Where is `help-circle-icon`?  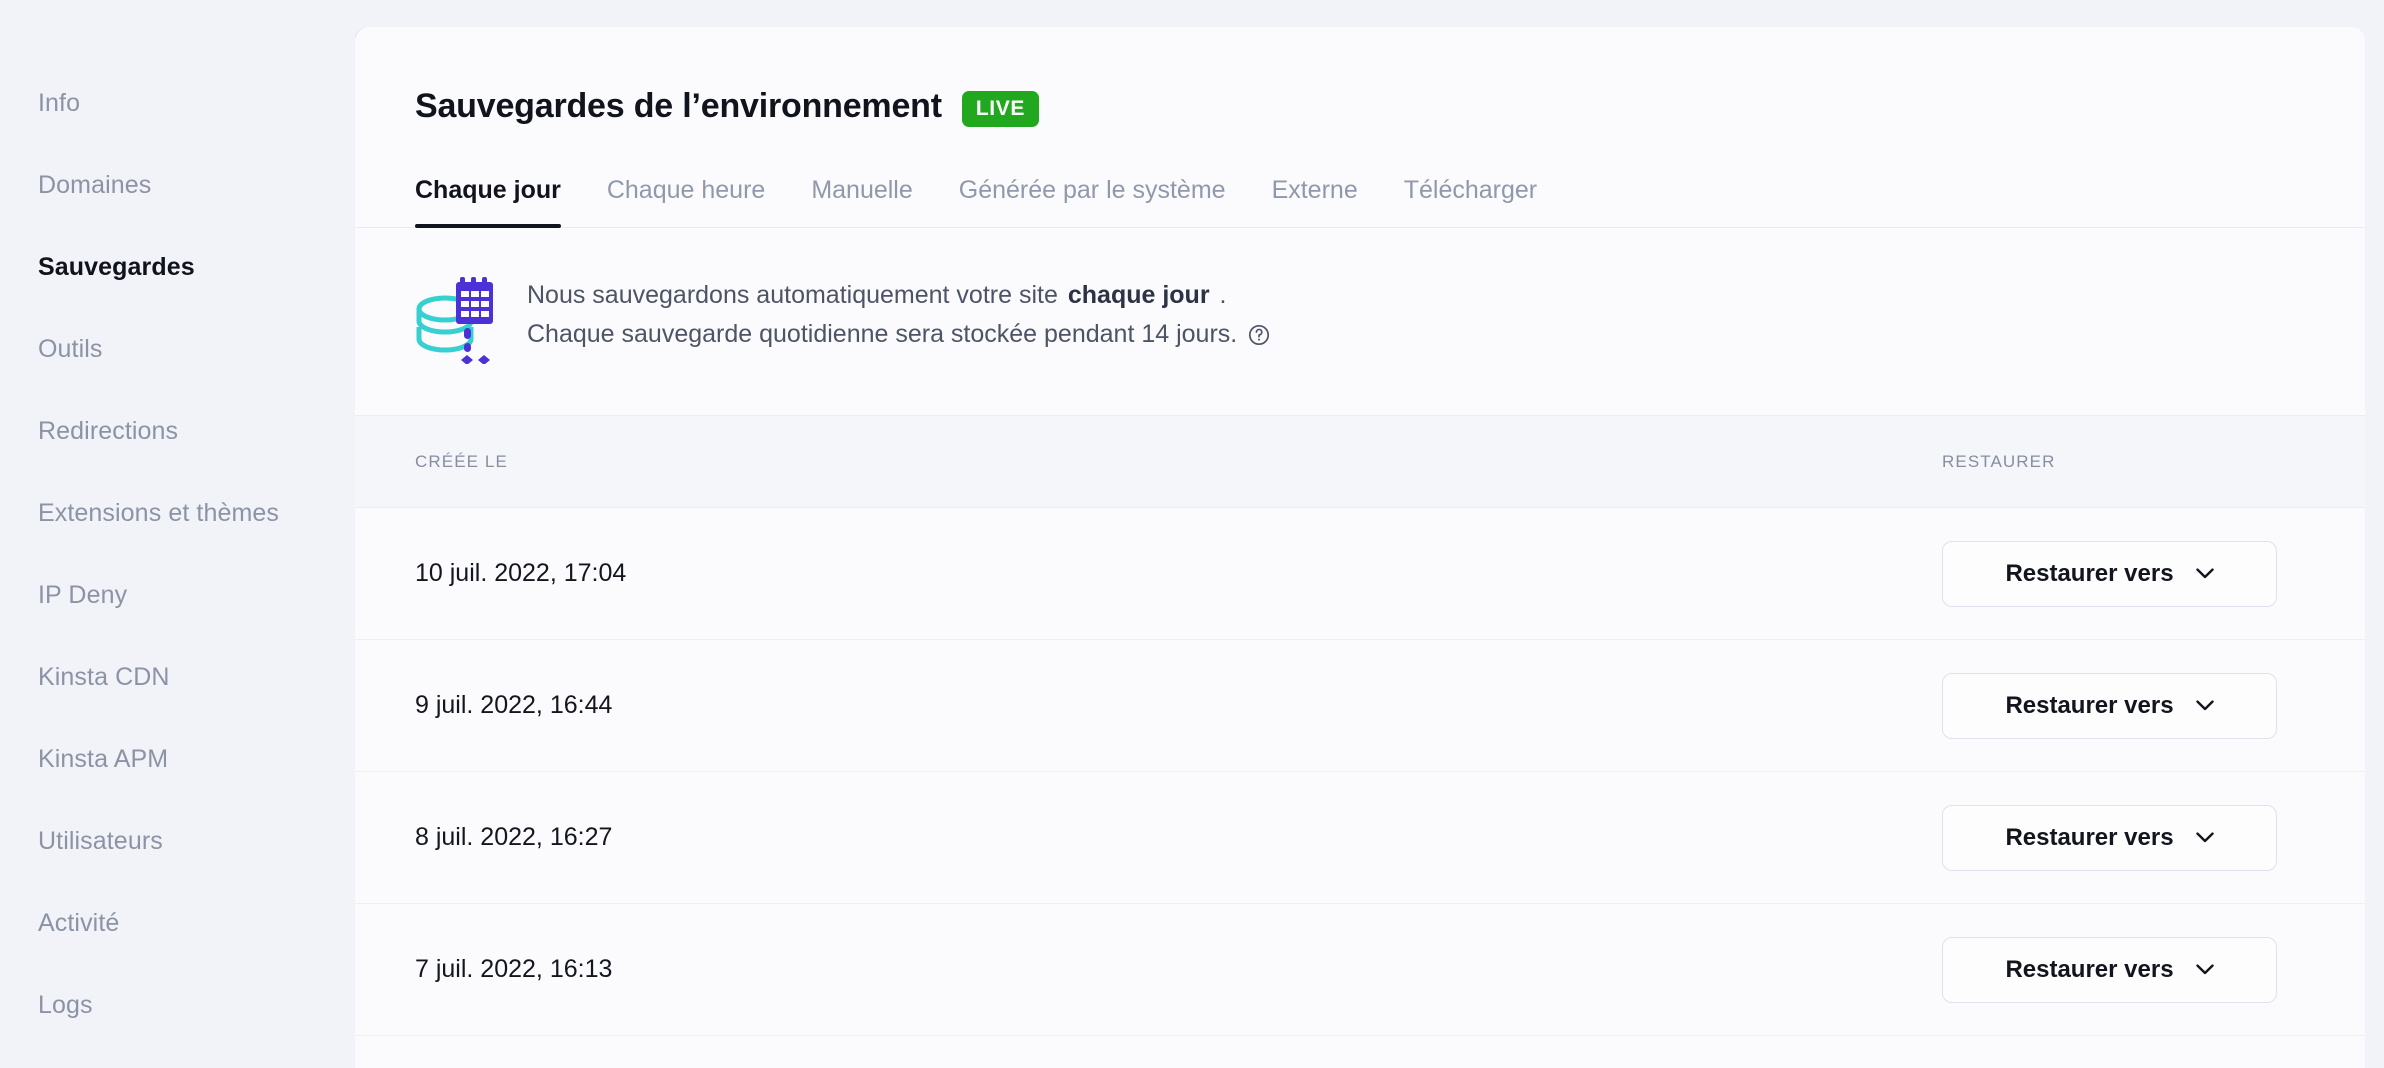 help-circle-icon is located at coordinates (1259, 335).